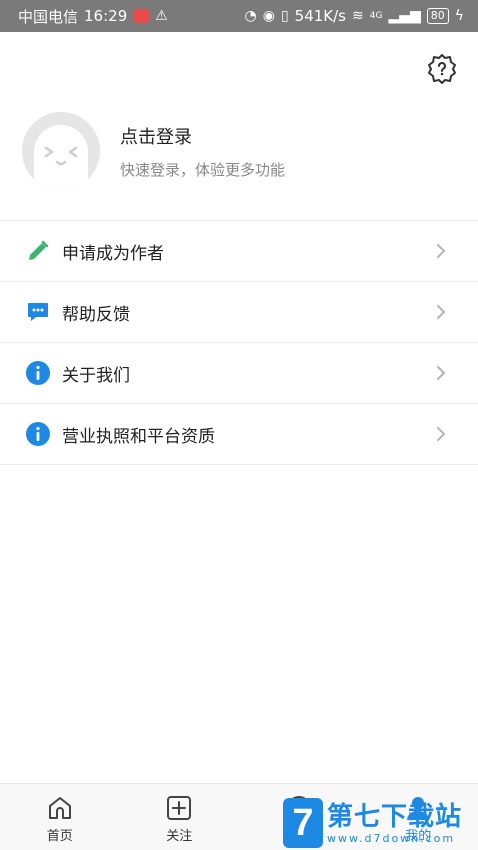 The width and height of the screenshot is (478, 850). What do you see at coordinates (38, 312) in the screenshot?
I see `chat-icon` at bounding box center [38, 312].